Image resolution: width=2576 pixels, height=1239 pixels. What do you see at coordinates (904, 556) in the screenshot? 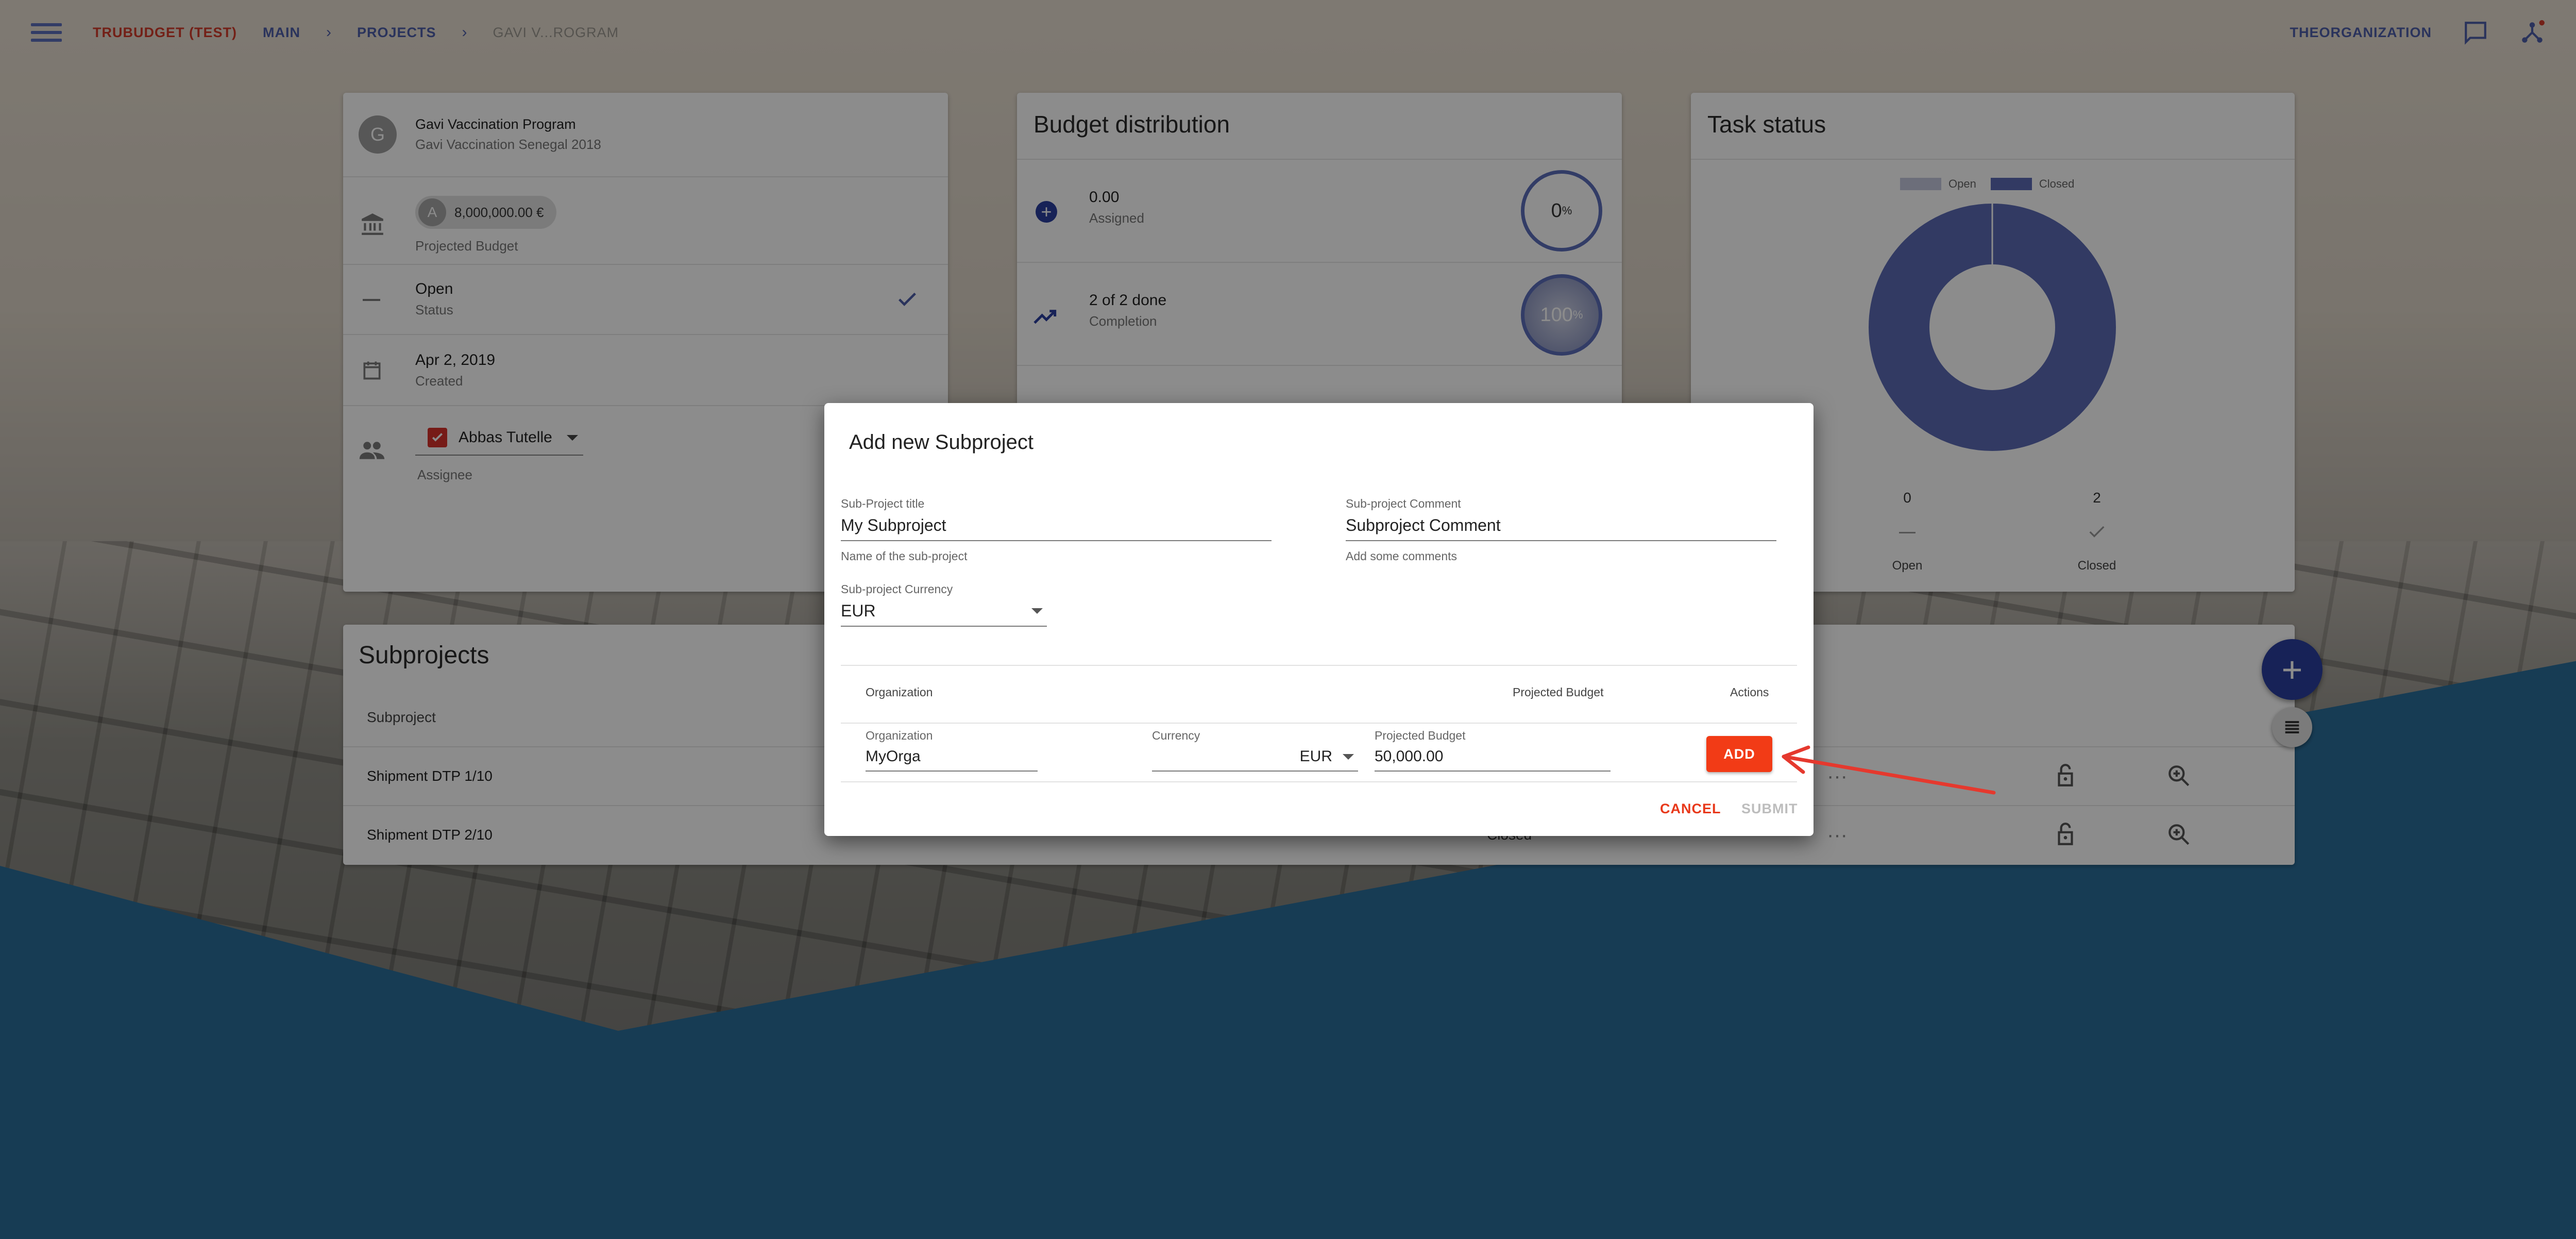
I see `subproject-title-help: Name of the sub-project` at bounding box center [904, 556].